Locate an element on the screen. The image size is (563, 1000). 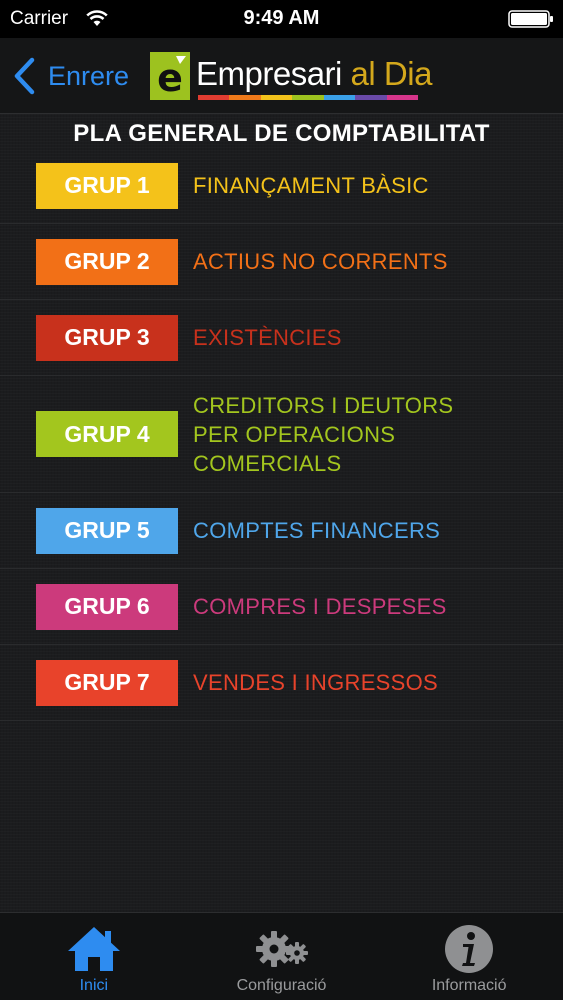
tab-label: Informació is located at coordinates (469, 985).